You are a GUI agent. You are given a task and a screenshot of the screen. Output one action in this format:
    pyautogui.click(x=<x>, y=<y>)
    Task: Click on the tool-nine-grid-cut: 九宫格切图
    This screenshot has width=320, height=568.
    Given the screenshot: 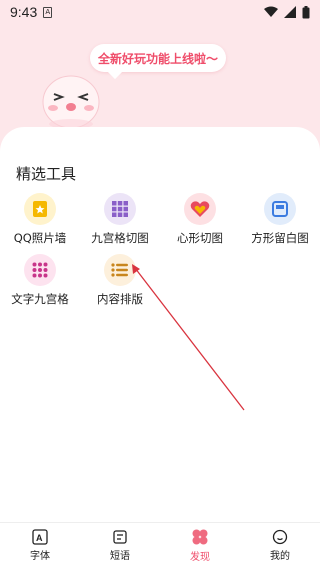 What is the action you would take?
    pyautogui.click(x=120, y=223)
    